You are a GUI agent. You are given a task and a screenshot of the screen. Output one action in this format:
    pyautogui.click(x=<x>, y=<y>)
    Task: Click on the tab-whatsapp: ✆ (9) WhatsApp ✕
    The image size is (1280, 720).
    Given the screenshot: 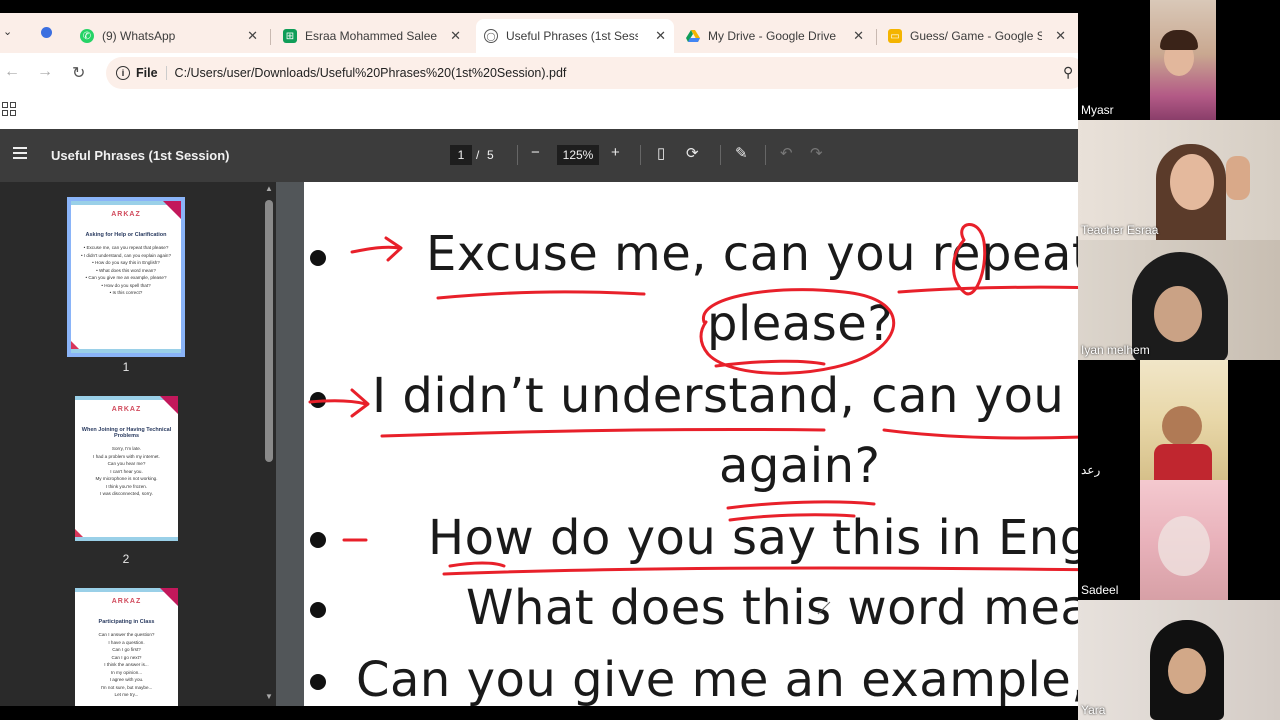 What is the action you would take?
    pyautogui.click(x=169, y=36)
    